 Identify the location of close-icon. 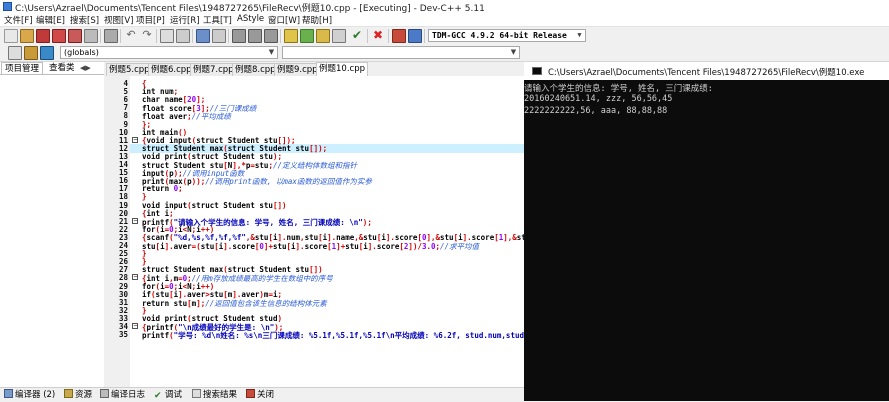
(250, 393).